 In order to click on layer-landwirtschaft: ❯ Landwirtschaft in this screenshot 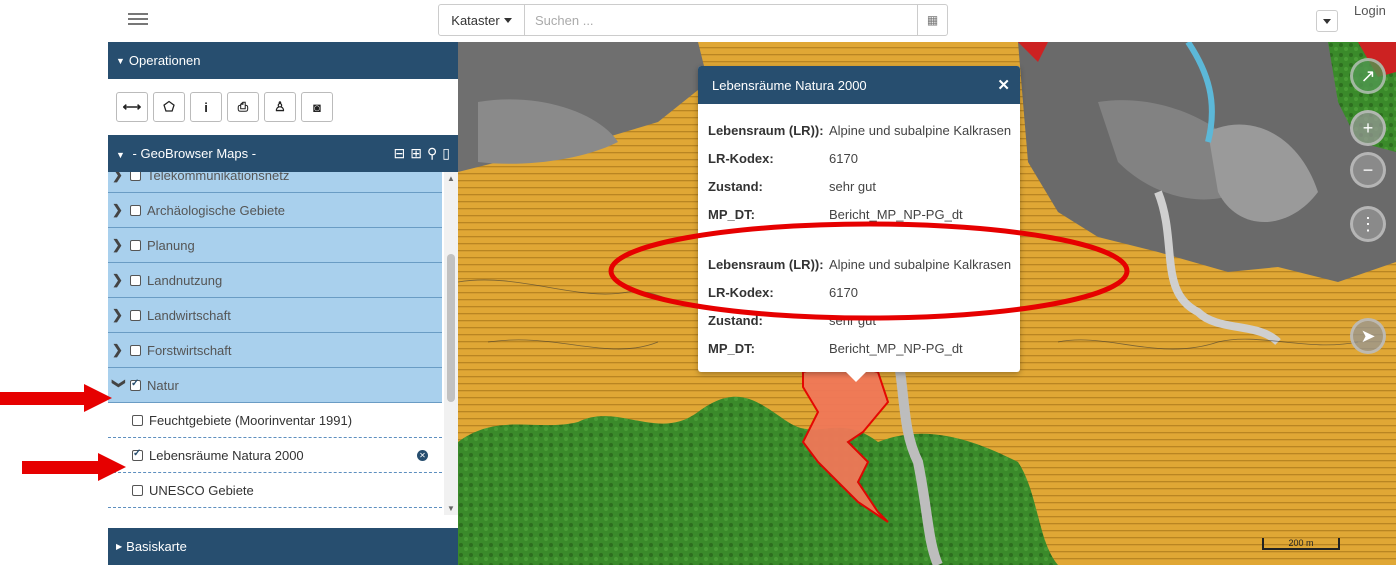, I will do `click(275, 315)`.